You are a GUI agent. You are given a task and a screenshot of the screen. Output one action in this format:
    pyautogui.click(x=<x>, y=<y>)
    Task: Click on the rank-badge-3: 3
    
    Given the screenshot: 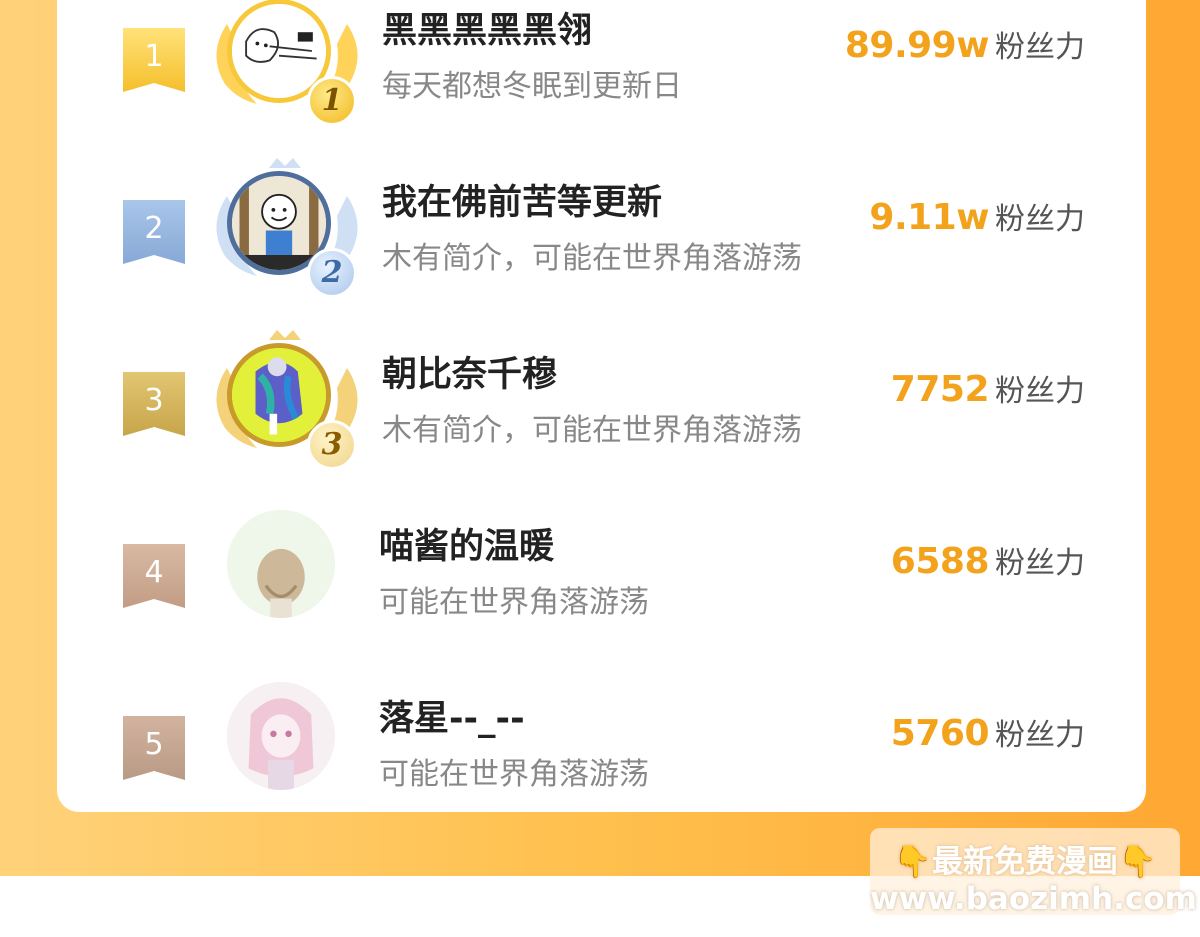 What is the action you would take?
    pyautogui.click(x=332, y=445)
    